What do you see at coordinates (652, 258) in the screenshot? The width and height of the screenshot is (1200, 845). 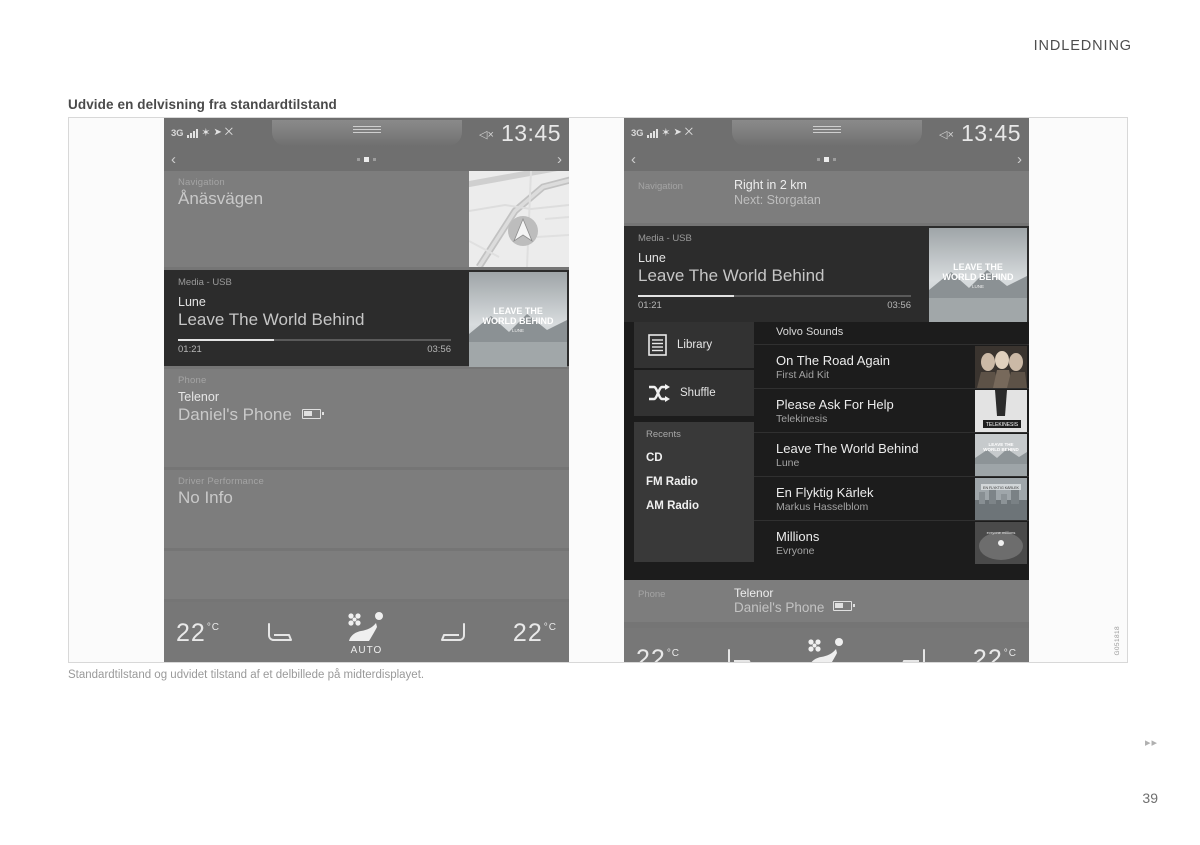 I see `media-artist-right: Lune` at bounding box center [652, 258].